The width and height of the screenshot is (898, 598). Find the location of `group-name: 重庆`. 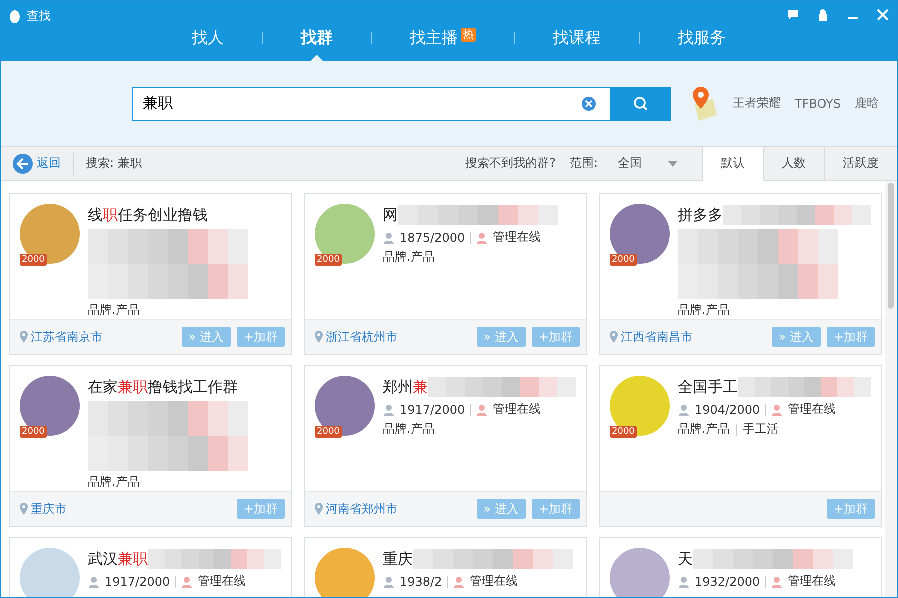

group-name: 重庆 is located at coordinates (398, 559).